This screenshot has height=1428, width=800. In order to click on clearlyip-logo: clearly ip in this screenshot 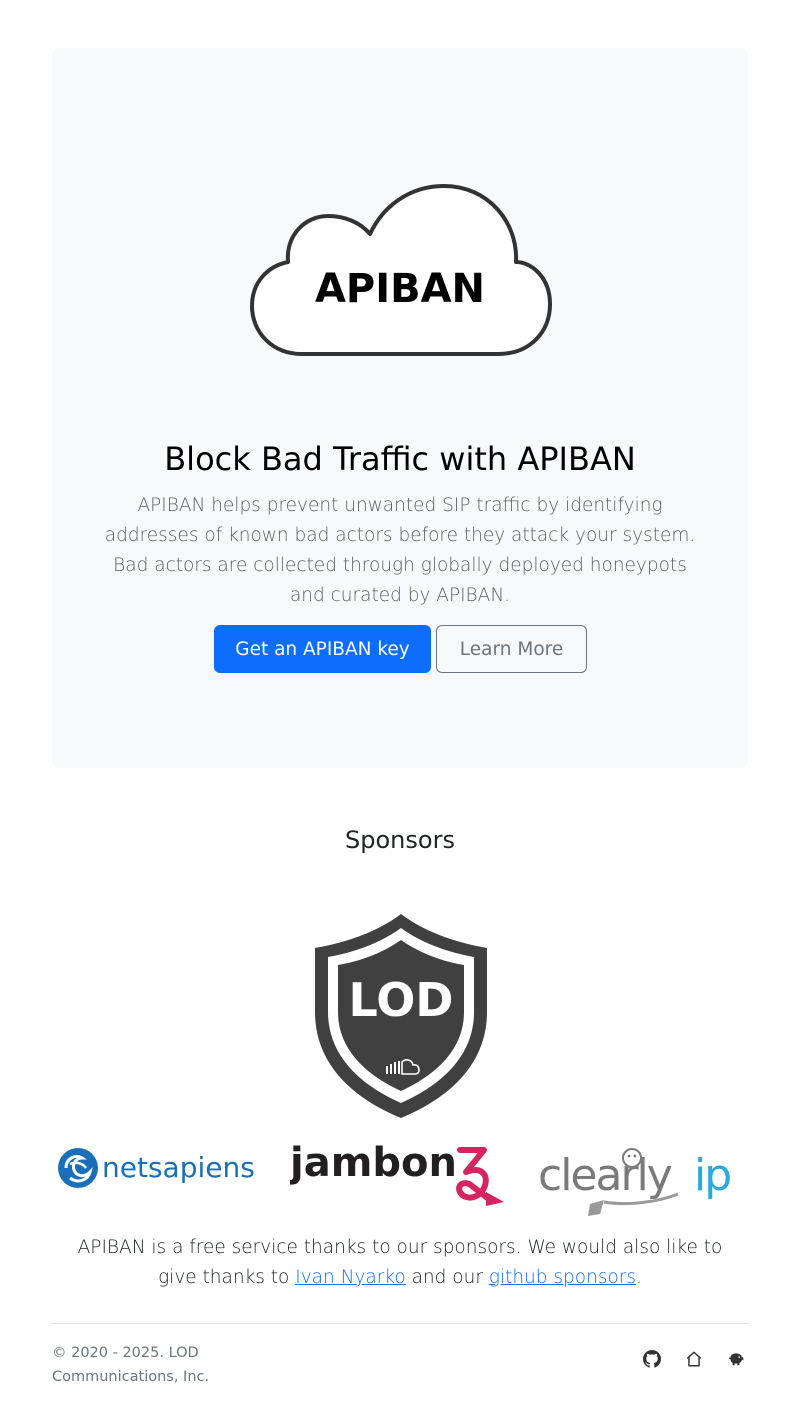, I will do `click(641, 1181)`.